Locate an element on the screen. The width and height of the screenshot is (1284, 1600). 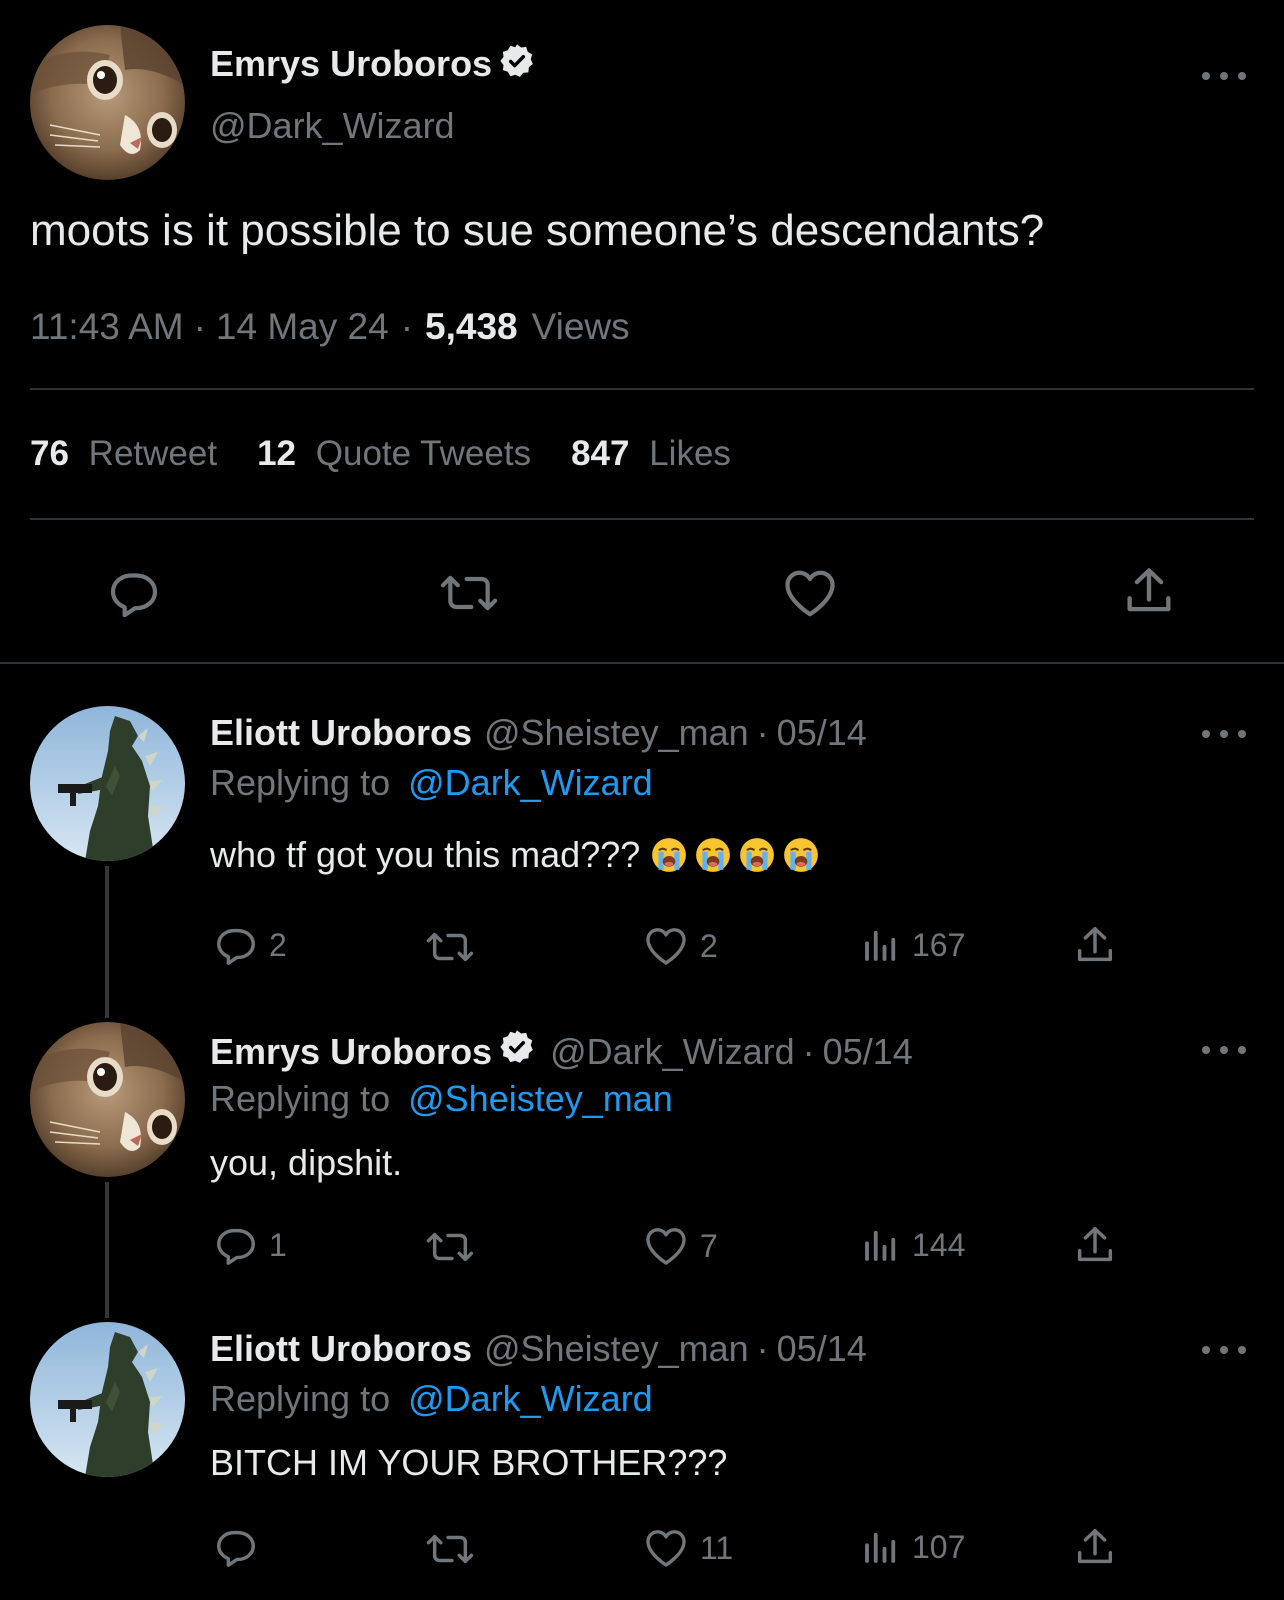
engagement-stats: 76 Retweet 12 Quote Tweets 847 Likes is located at coordinates (380, 454).